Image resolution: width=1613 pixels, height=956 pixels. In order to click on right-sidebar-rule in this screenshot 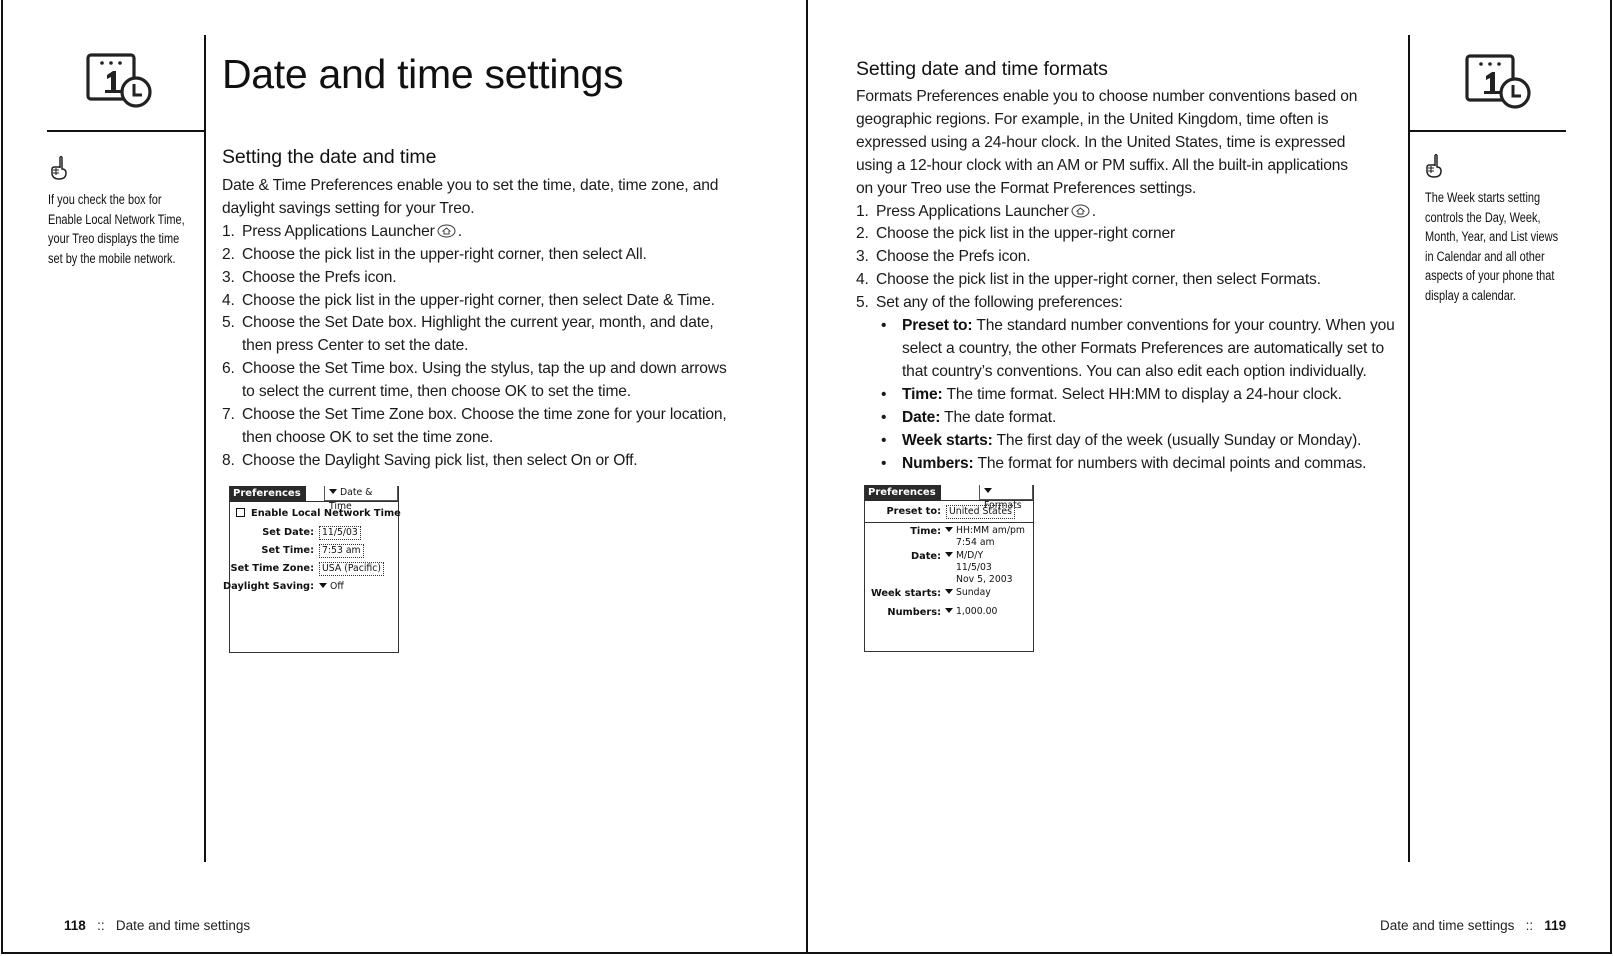, I will do `click(1487, 131)`.